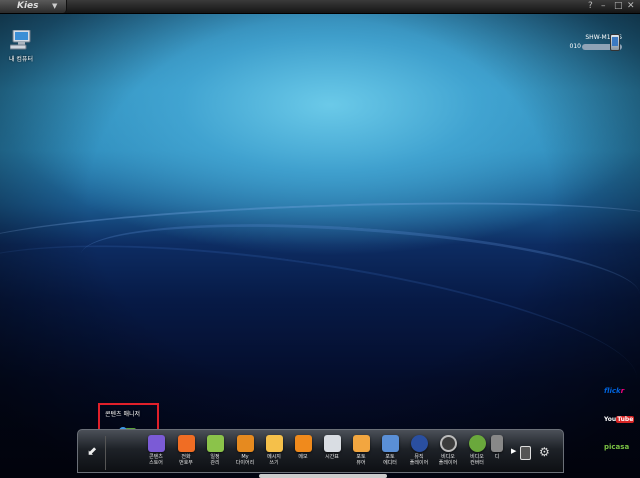 The height and width of the screenshot is (478, 640). I want to click on dock-item-video-converter: 비디오 컨버터, so click(477, 450).